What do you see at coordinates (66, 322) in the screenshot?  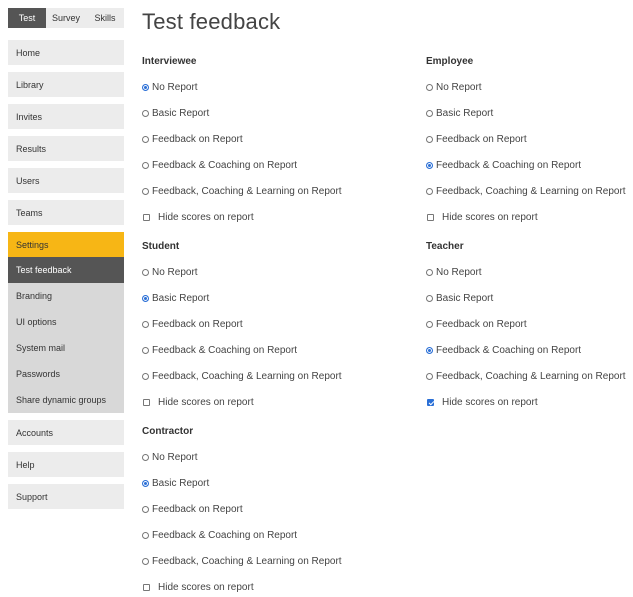 I see `sidebar-subitem-ui-options: UI options` at bounding box center [66, 322].